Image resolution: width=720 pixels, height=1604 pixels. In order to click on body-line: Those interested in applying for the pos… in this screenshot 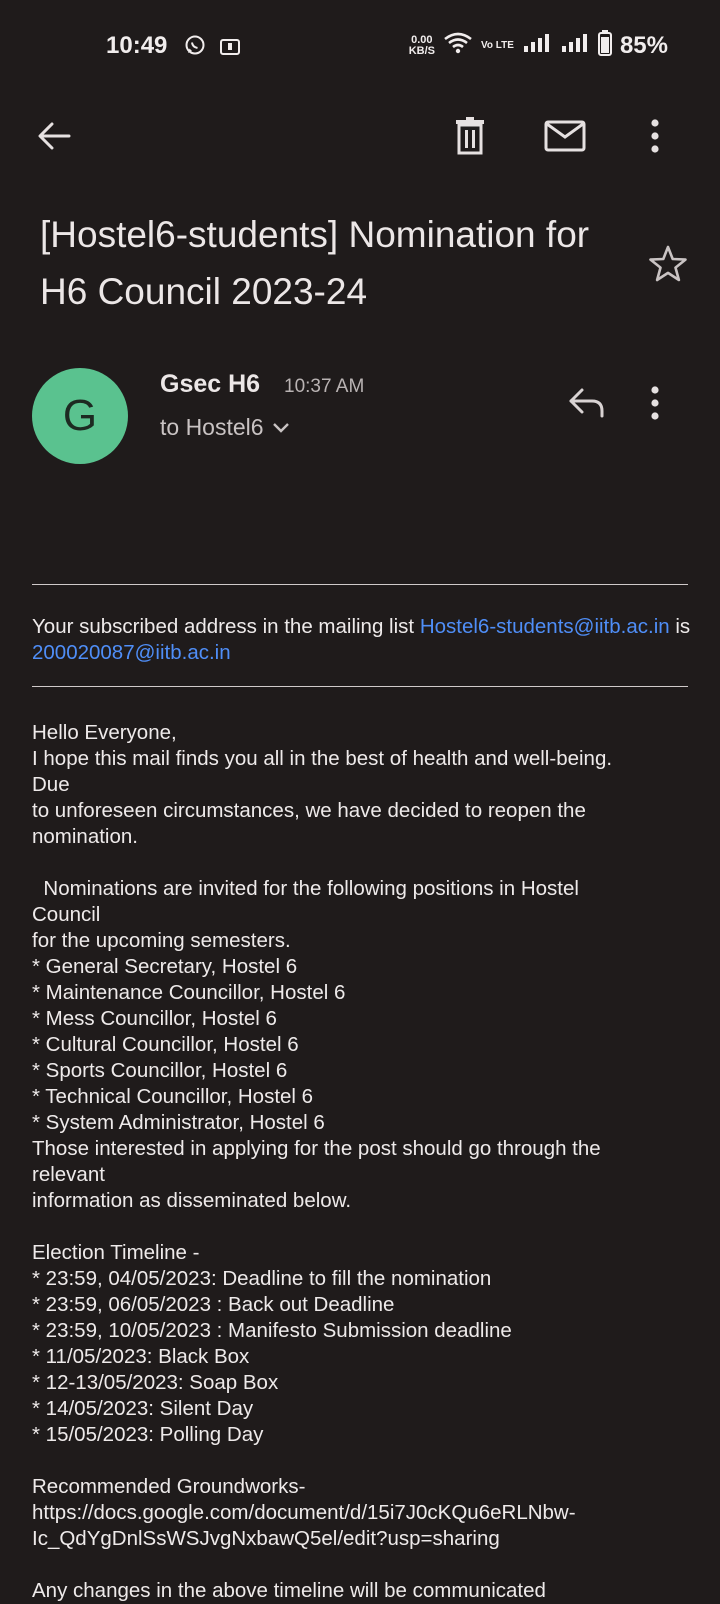, I will do `click(316, 1148)`.